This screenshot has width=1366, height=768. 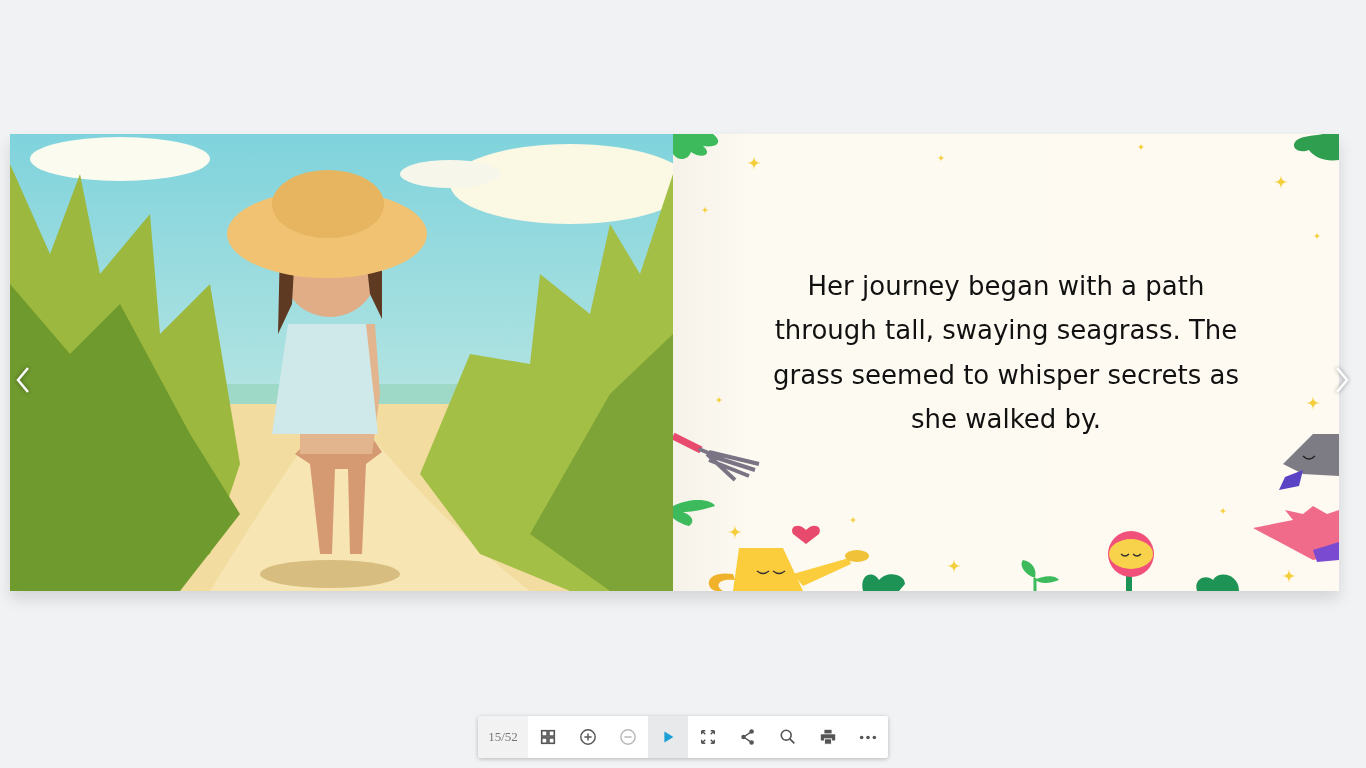 I want to click on plant-drawing, so click(x=883, y=582).